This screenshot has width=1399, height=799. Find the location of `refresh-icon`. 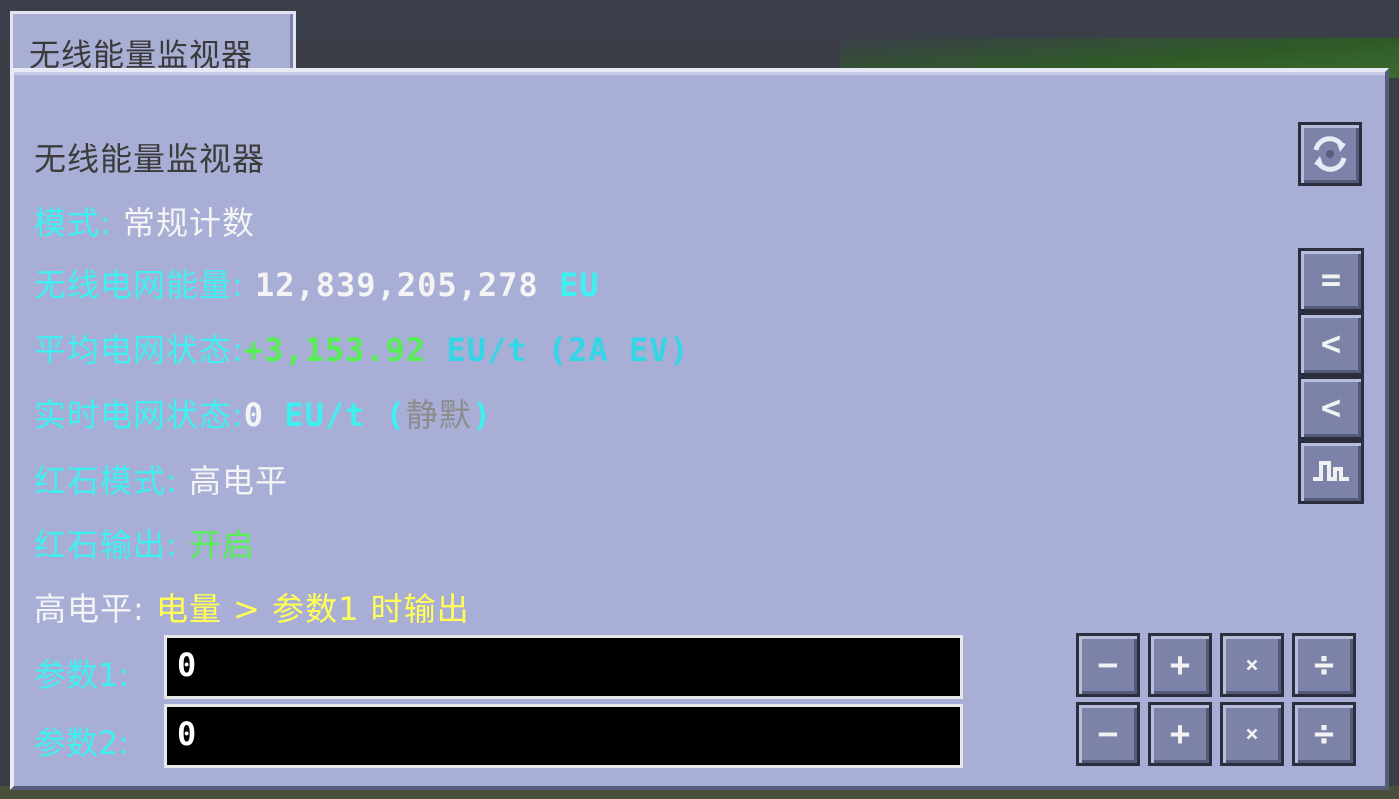

refresh-icon is located at coordinates (1330, 154).